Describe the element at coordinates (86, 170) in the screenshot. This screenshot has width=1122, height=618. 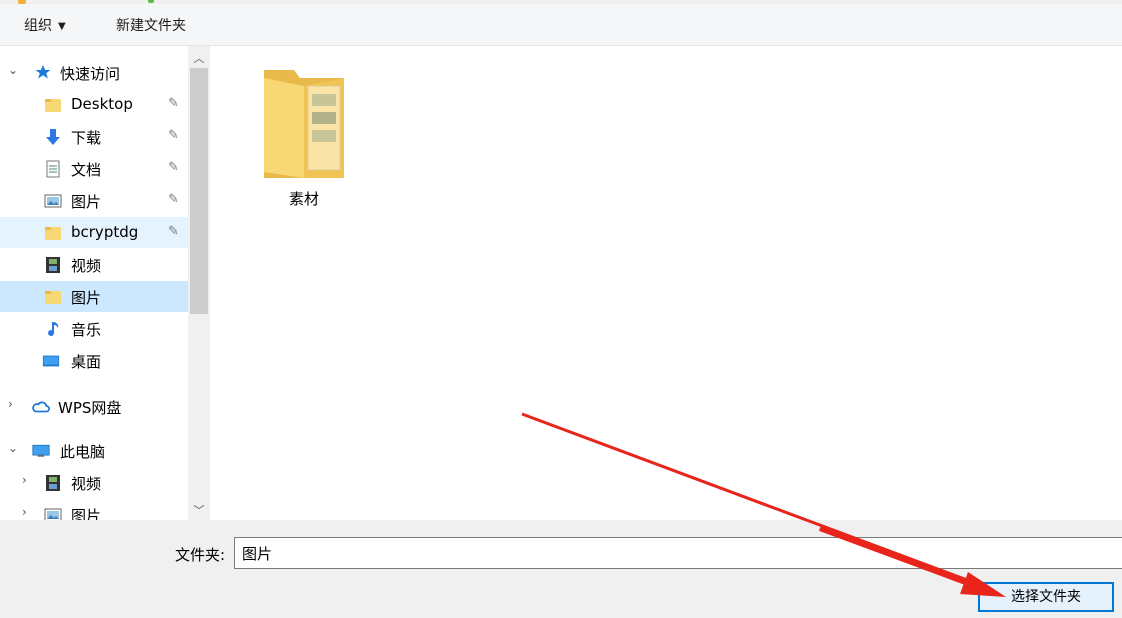
I see `nav-label: 文档` at that location.